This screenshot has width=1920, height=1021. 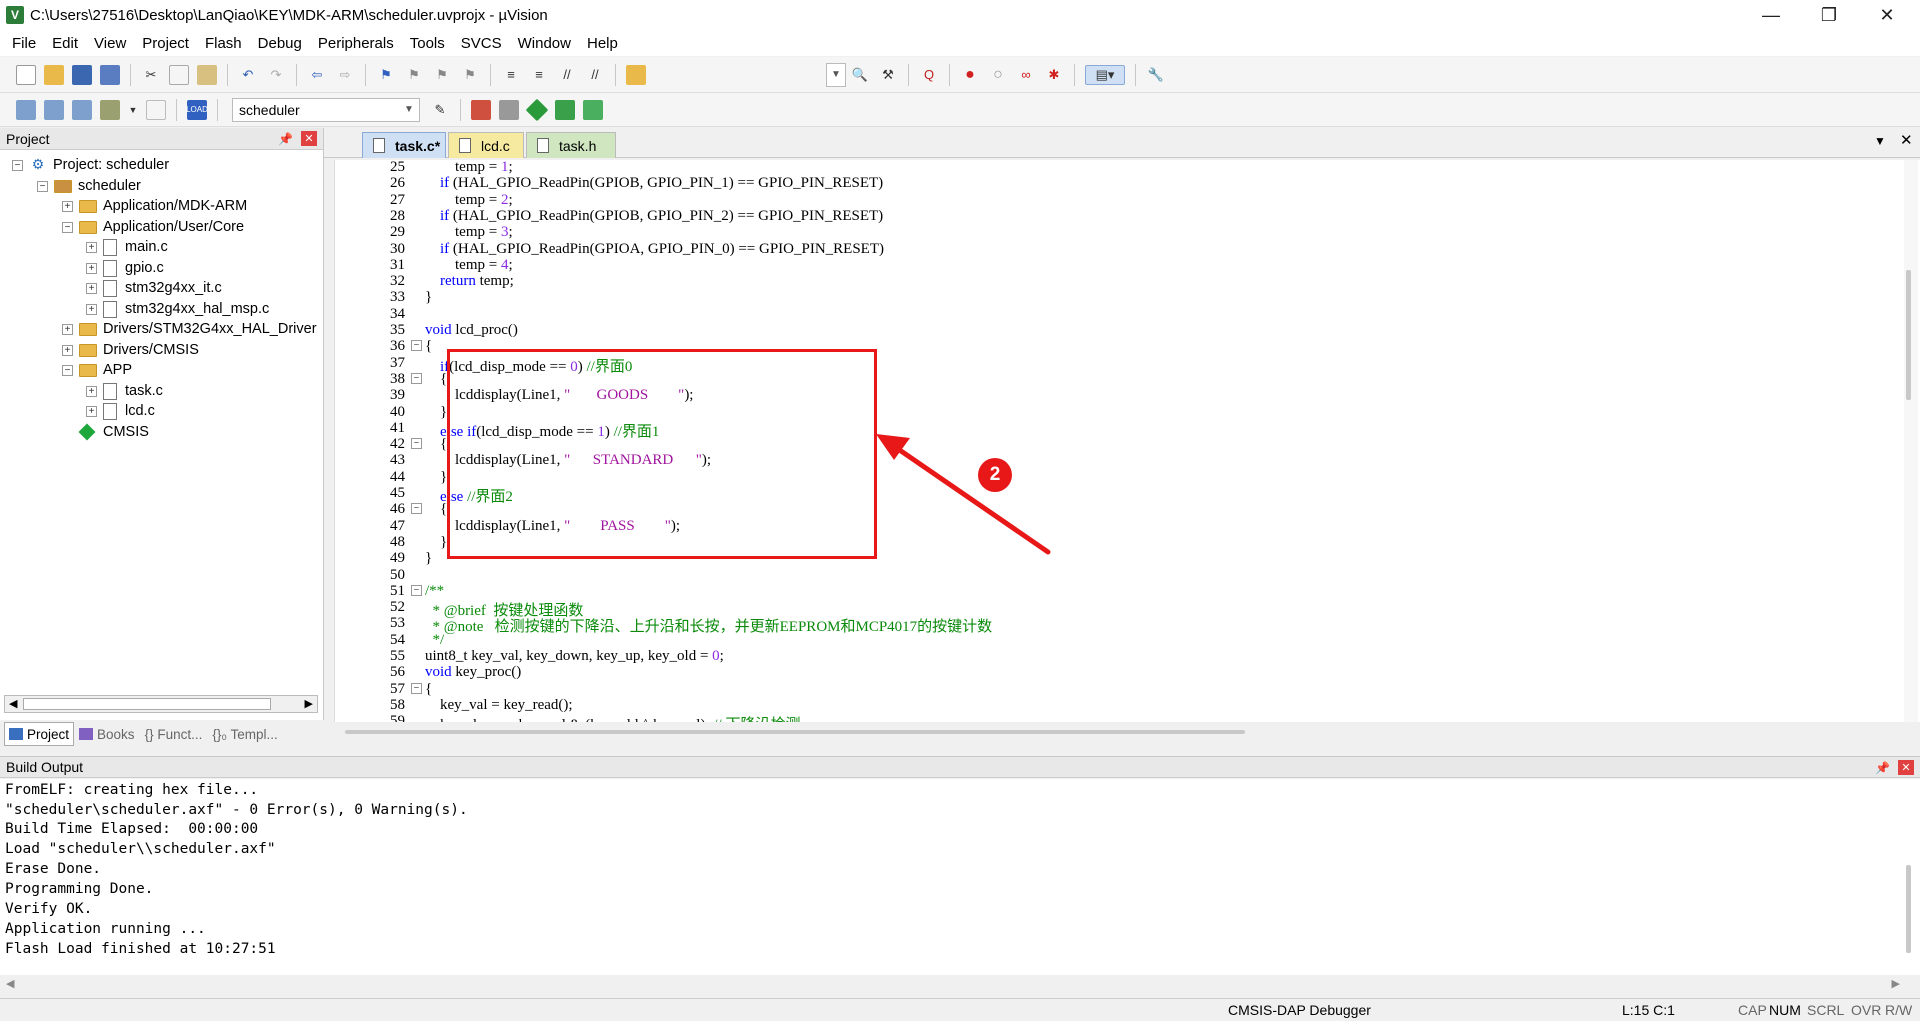 What do you see at coordinates (82, 74) in the screenshot?
I see `save-icon` at bounding box center [82, 74].